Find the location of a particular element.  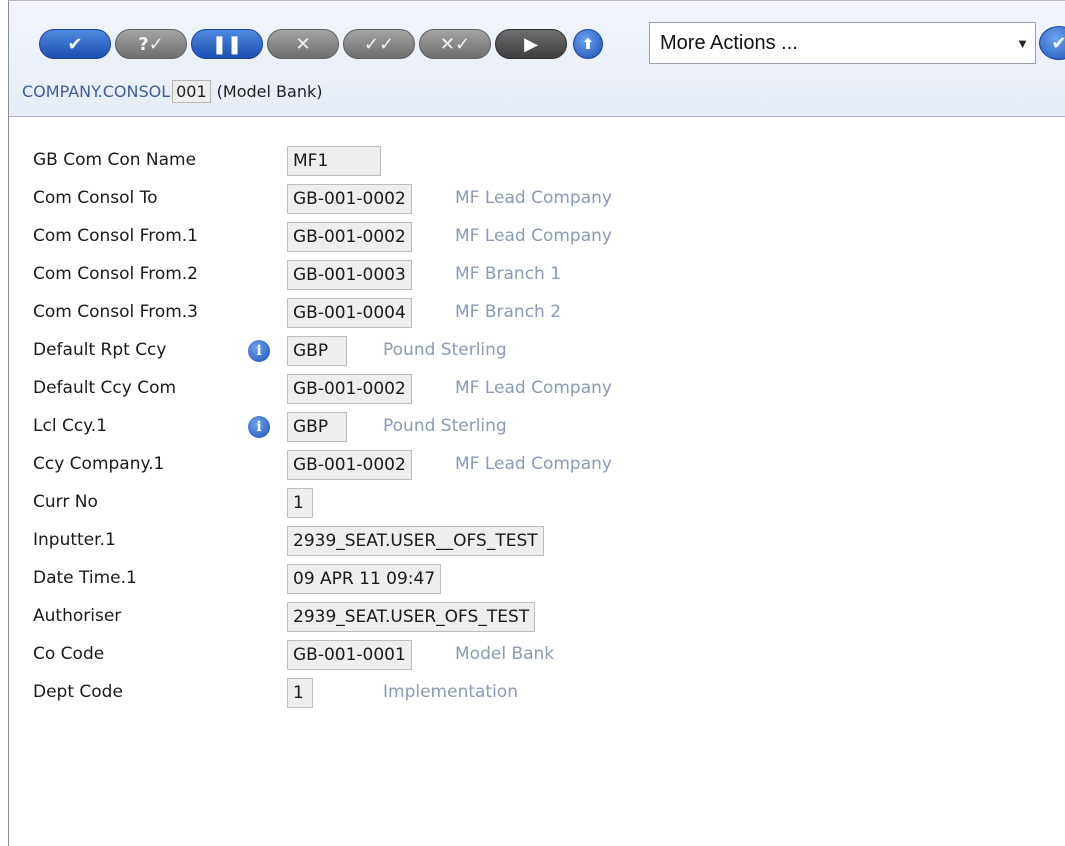

authorise-button: ✓✓ is located at coordinates (379, 44).